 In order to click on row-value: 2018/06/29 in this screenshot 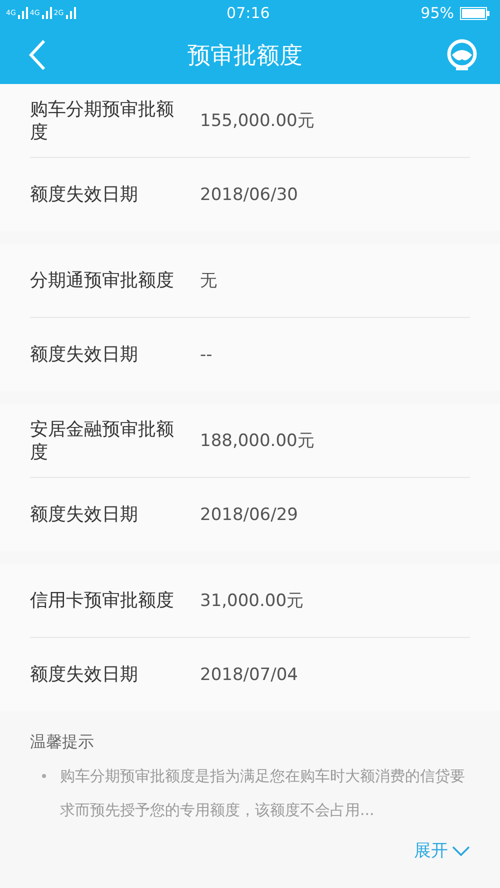, I will do `click(249, 514)`.